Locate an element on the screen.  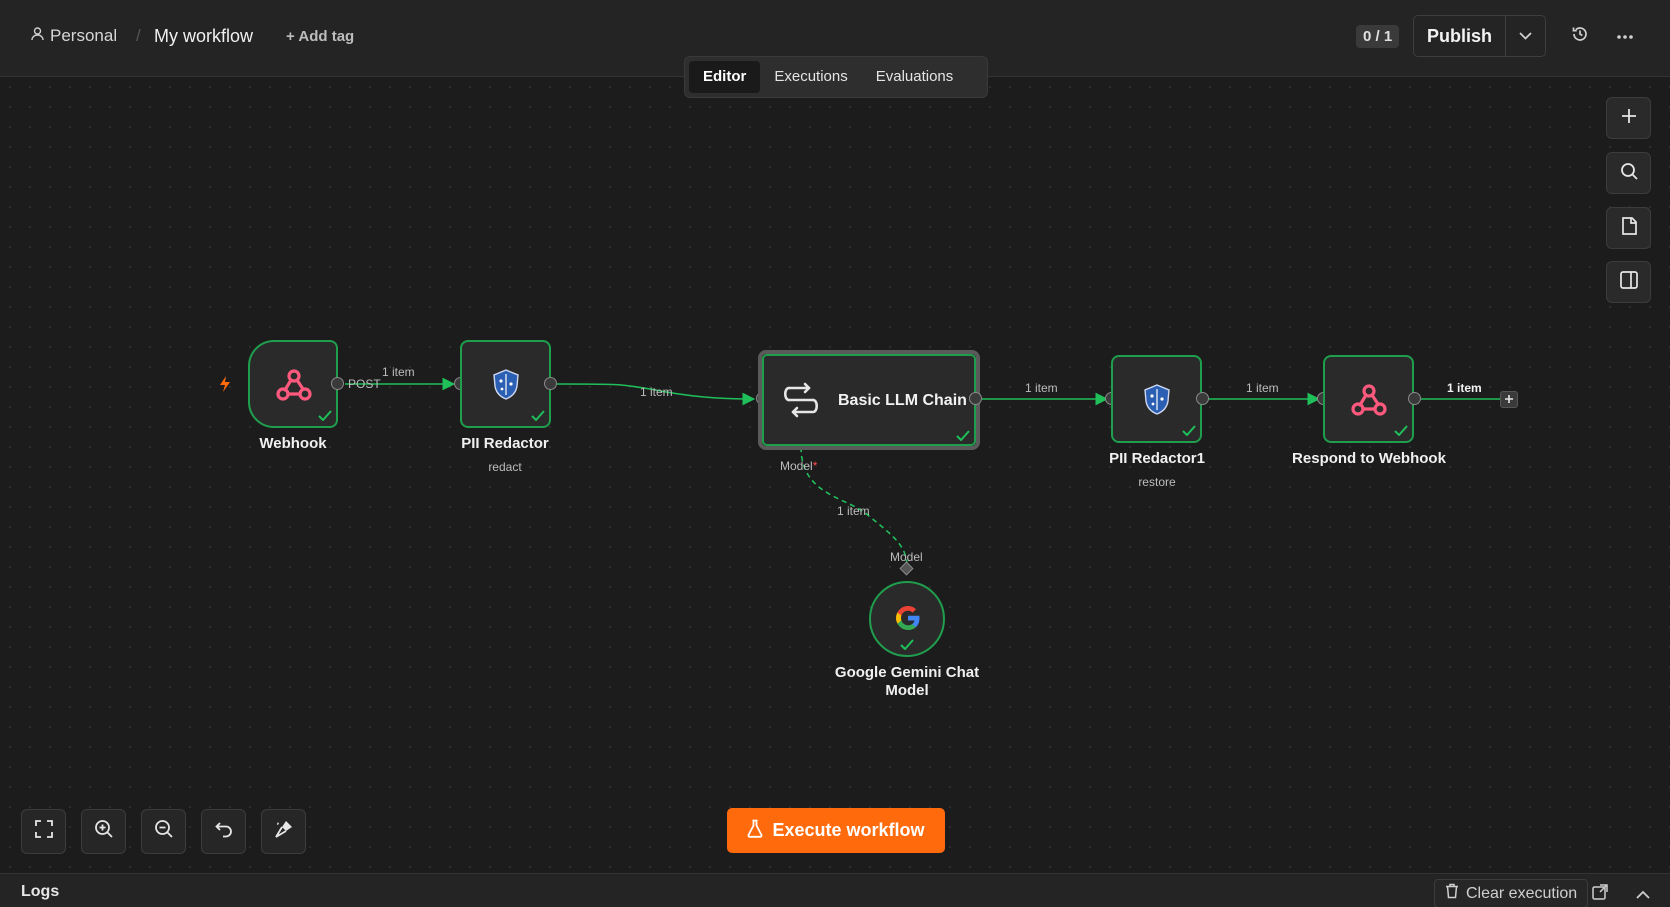
workflow-title: My workflow is located at coordinates (203, 36).